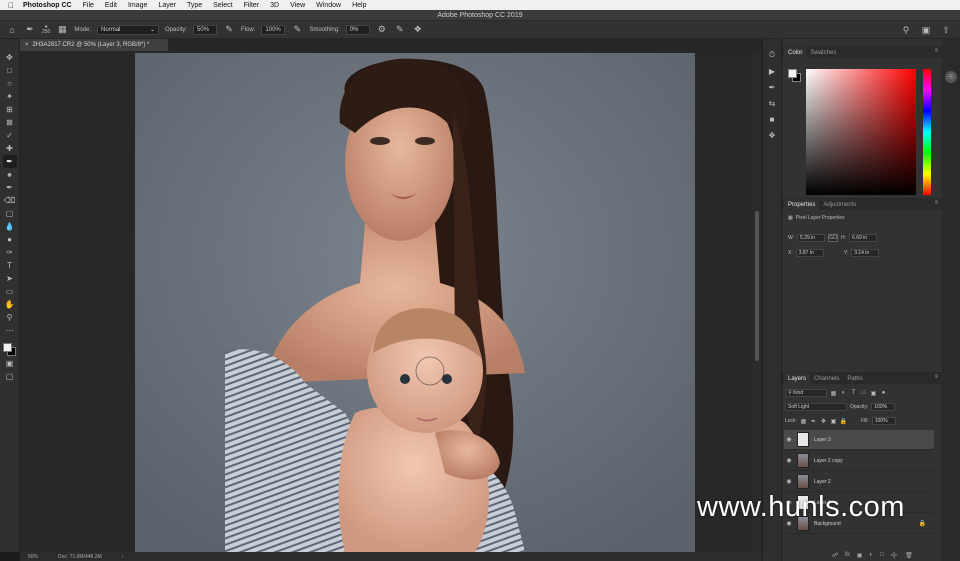 Image resolution: width=960 pixels, height=561 pixels. What do you see at coordinates (772, 71) in the screenshot?
I see `actions-play-icon: ▶` at bounding box center [772, 71].